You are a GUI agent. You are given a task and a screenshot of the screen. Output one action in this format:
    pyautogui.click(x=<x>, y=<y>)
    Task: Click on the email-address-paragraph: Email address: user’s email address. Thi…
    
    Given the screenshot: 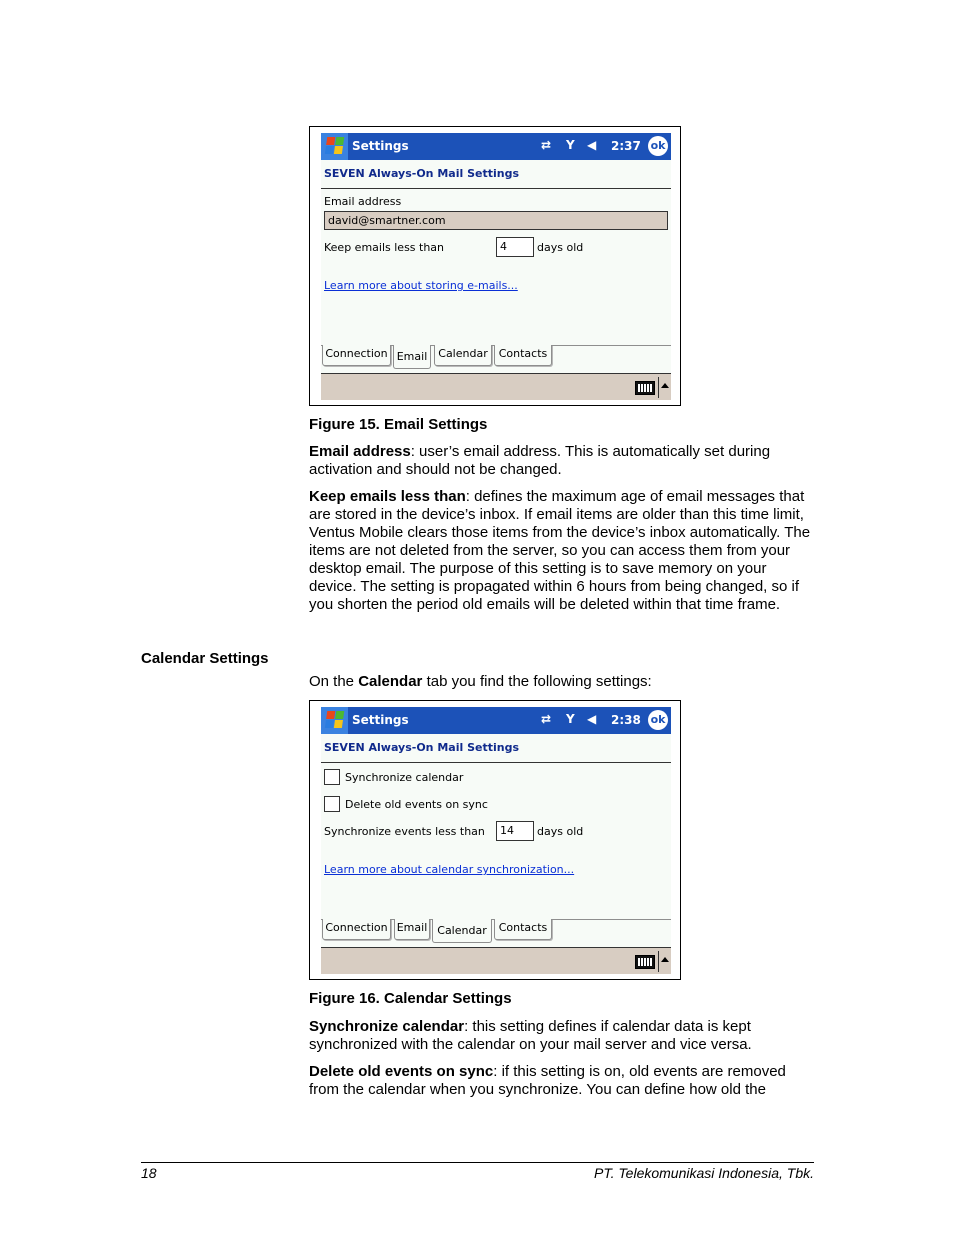 What is the action you would take?
    pyautogui.click(x=561, y=461)
    